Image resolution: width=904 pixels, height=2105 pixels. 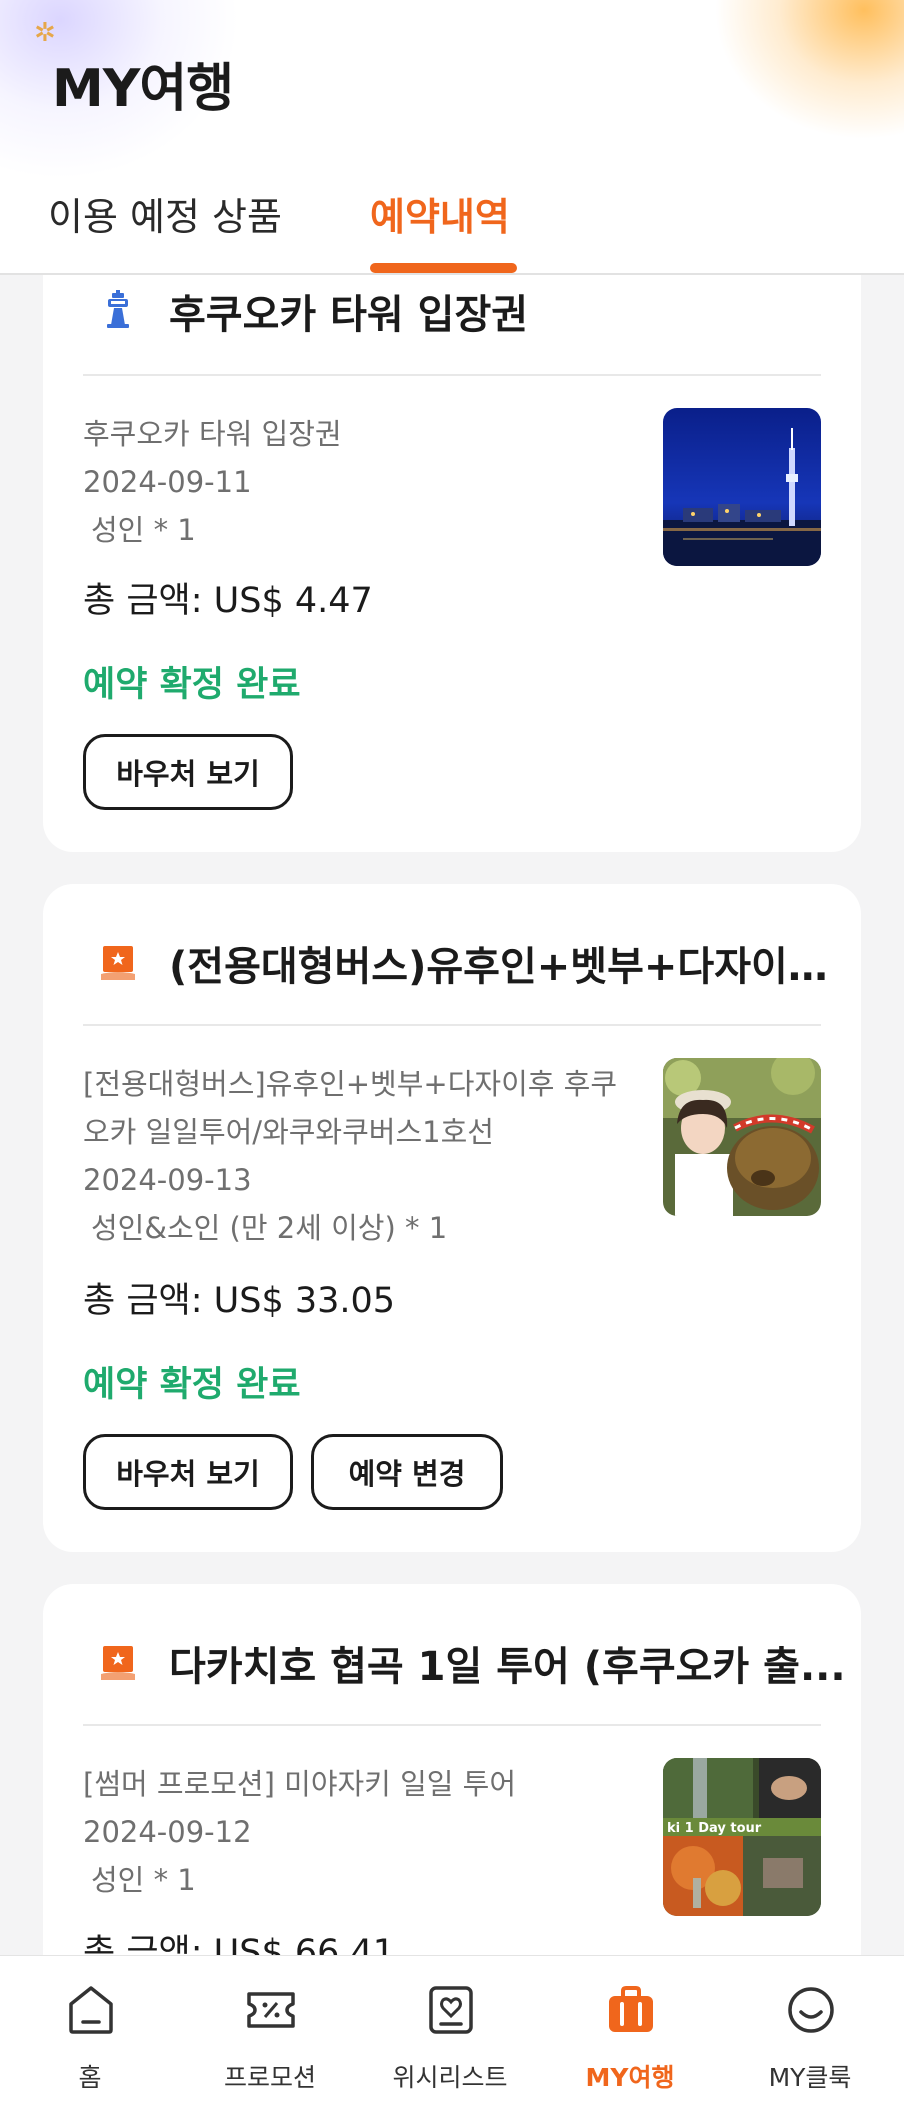 I want to click on product-thumbnail: ki 1 Day tour, so click(x=742, y=1837).